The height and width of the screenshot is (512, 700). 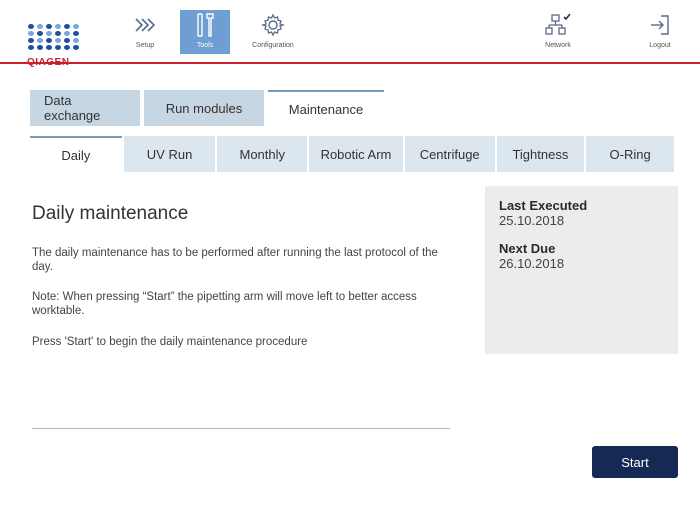 I want to click on subtab-centrifuge: Centrifuge, so click(x=449, y=154).